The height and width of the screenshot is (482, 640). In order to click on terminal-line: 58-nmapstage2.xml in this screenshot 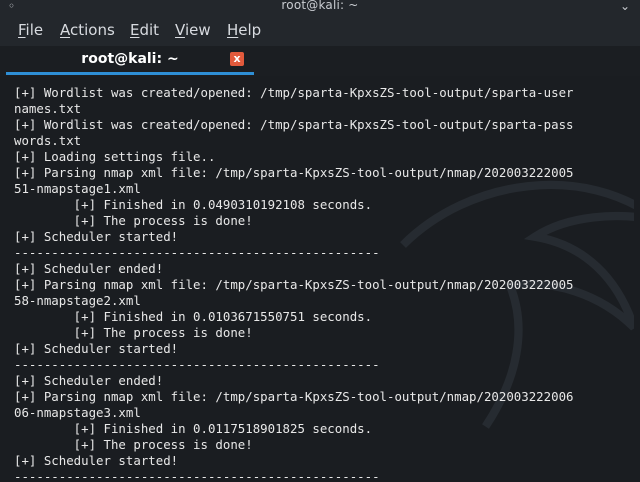, I will do `click(77, 300)`.